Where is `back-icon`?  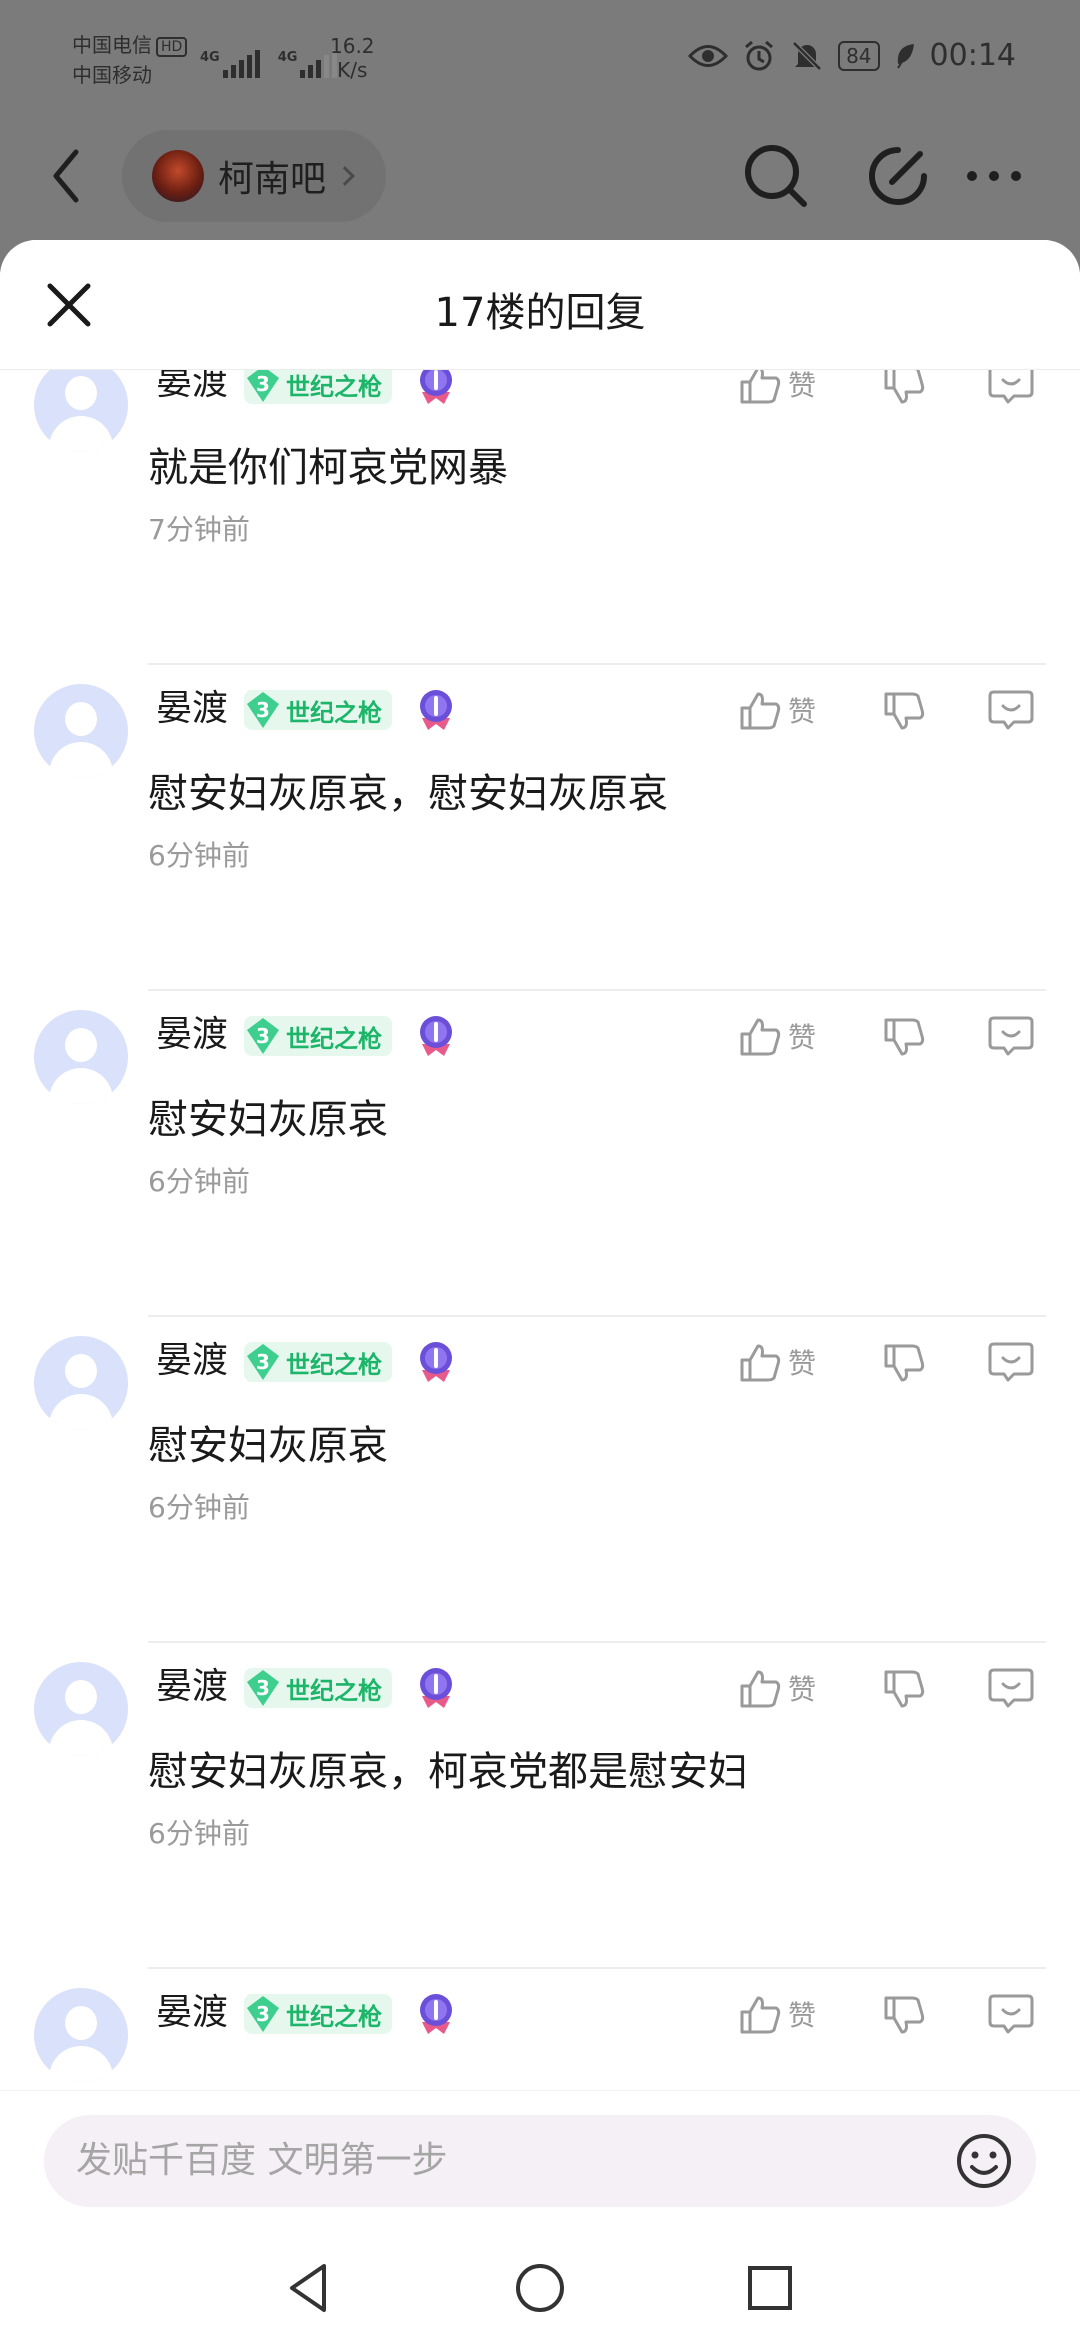 back-icon is located at coordinates (66, 176).